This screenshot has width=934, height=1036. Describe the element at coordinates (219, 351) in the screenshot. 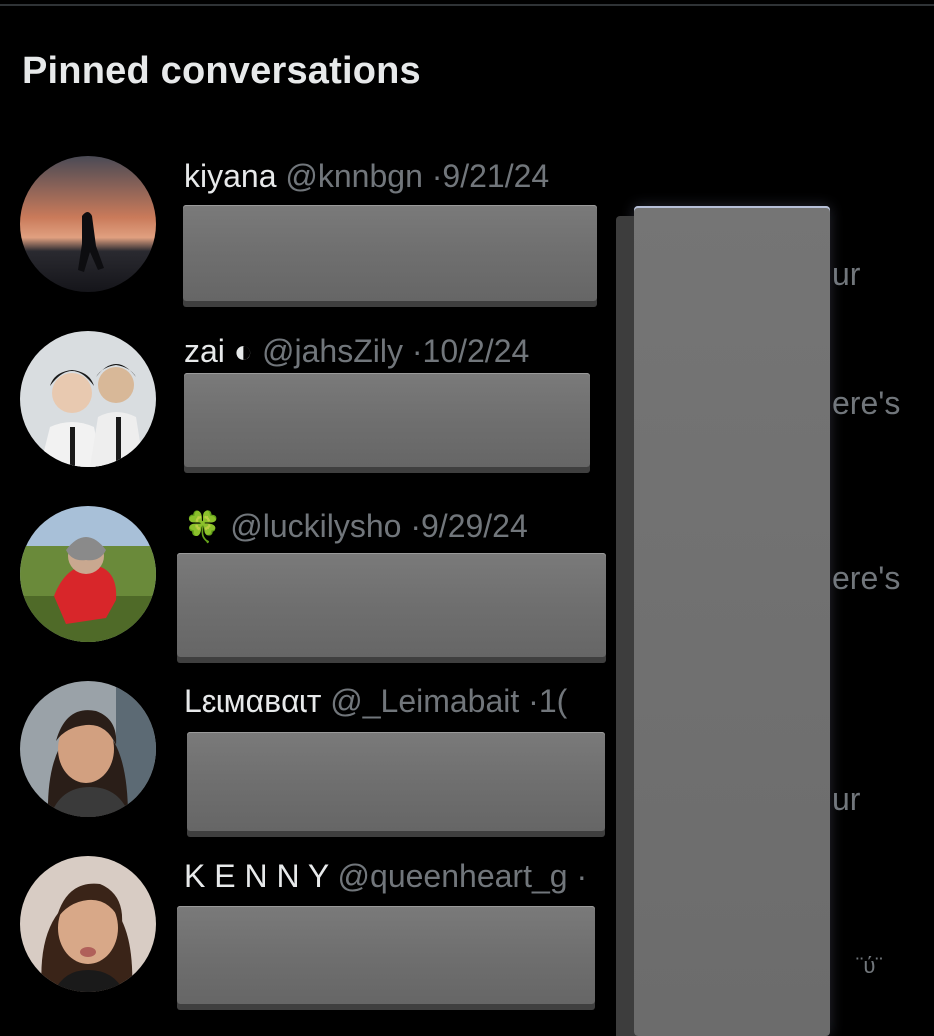

I see `display-name: zai ◐` at that location.